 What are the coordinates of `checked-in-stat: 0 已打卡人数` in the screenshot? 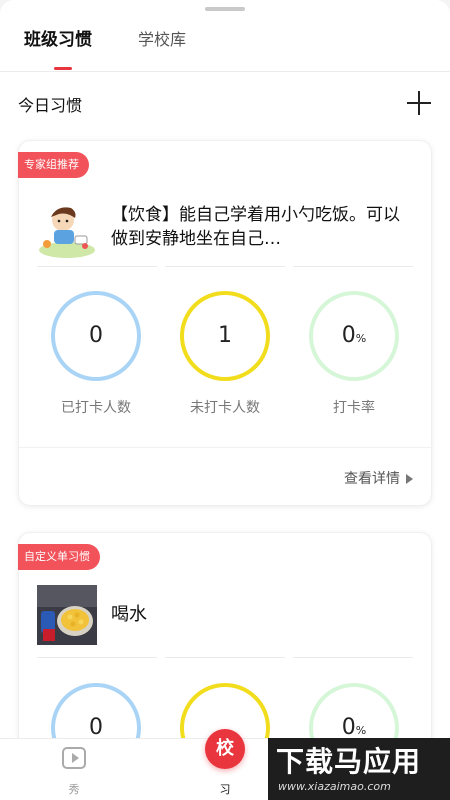 It's located at (96, 354).